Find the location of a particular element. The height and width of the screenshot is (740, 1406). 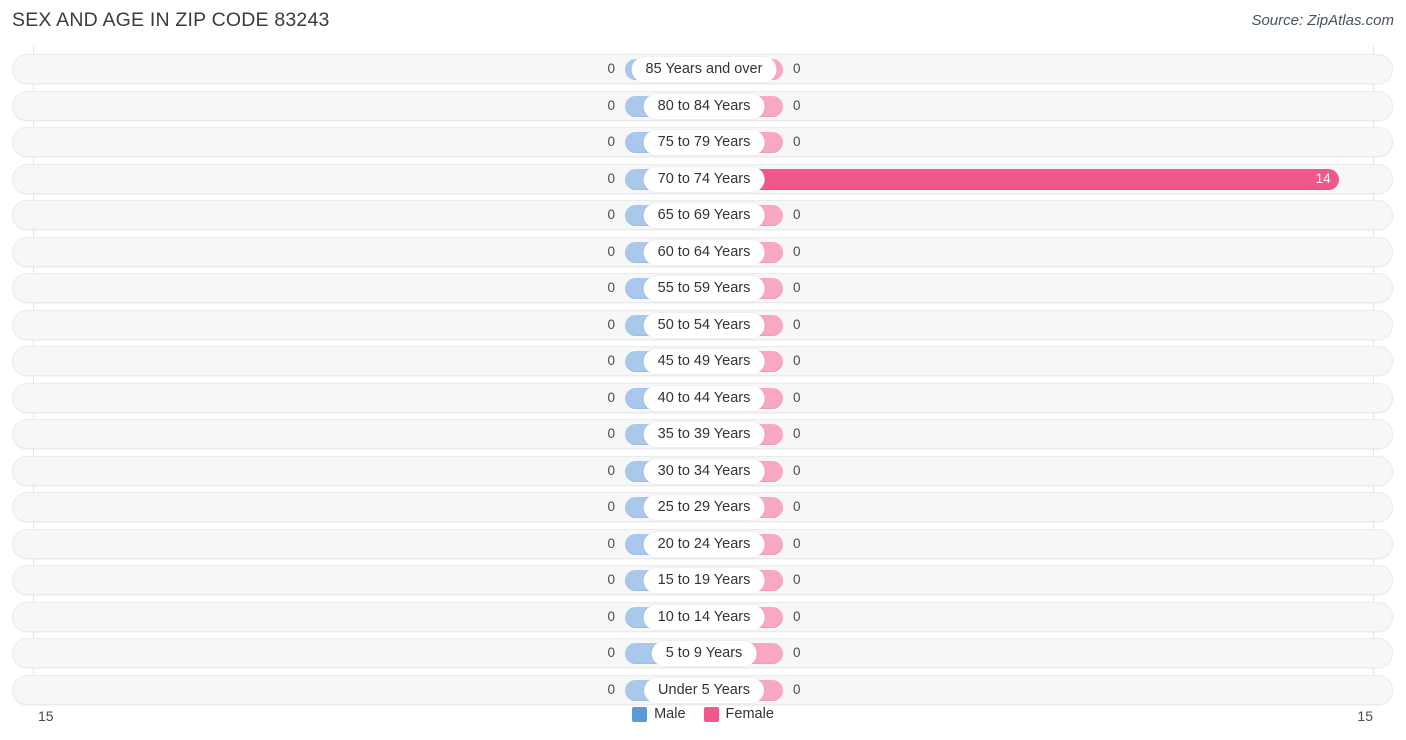

table-row: 0 0 75 to 79 Years is located at coordinates (702, 142).